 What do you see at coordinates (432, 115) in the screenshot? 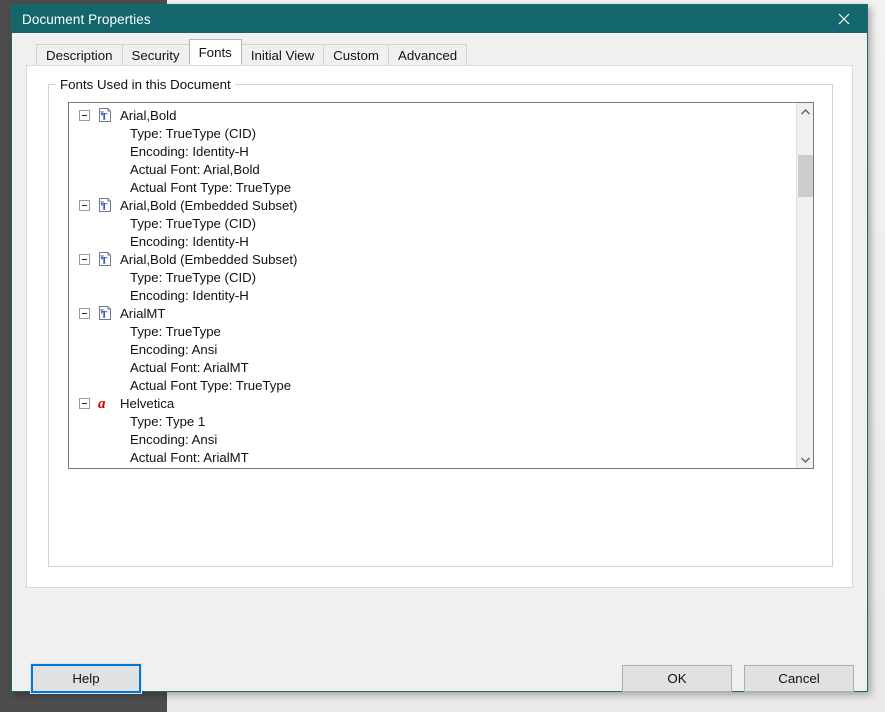
I see `tree-node-font: T T Arial,Bold` at bounding box center [432, 115].